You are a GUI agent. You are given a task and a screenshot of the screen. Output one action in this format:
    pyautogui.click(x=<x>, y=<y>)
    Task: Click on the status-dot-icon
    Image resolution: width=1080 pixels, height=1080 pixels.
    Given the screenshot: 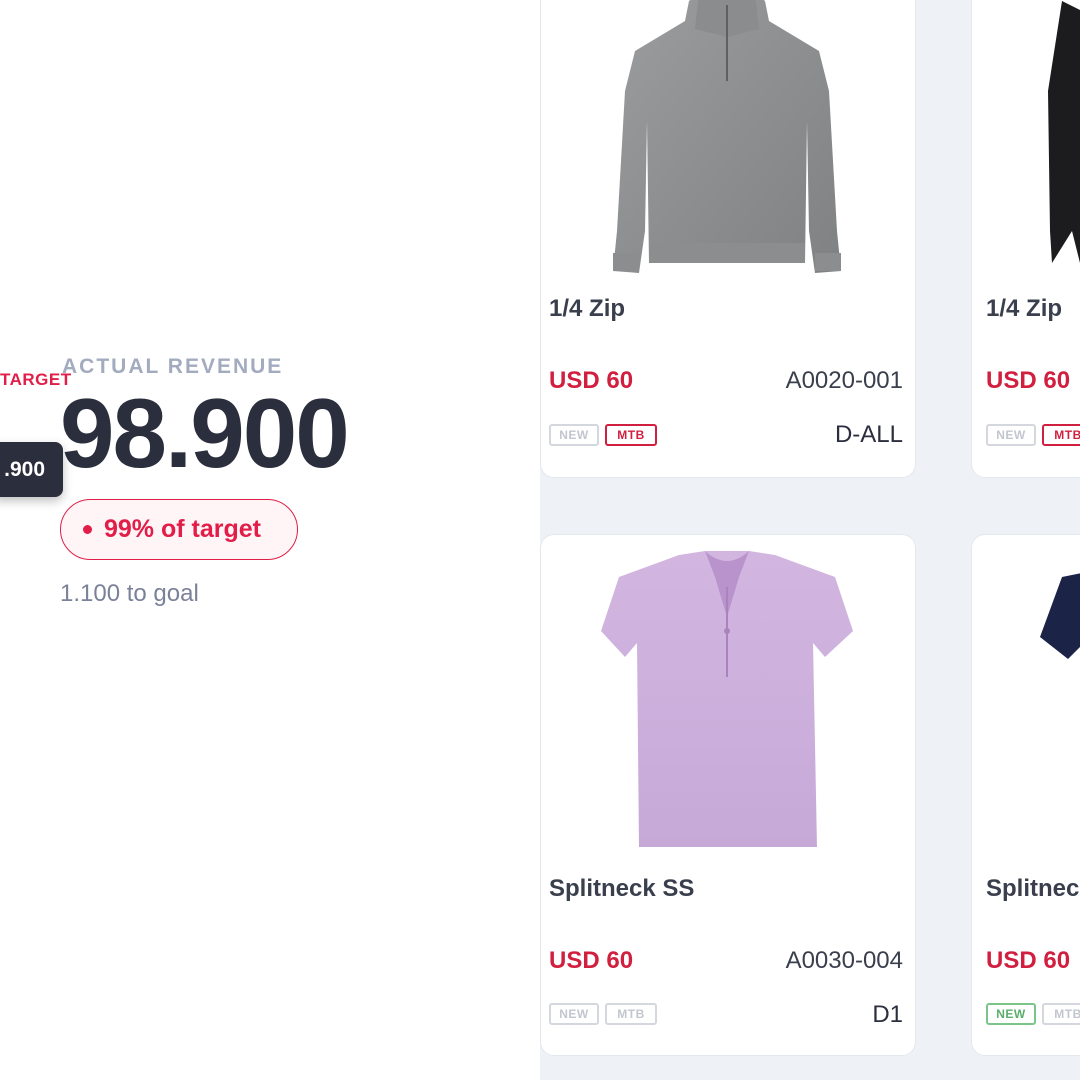 What is the action you would take?
    pyautogui.click(x=87, y=529)
    